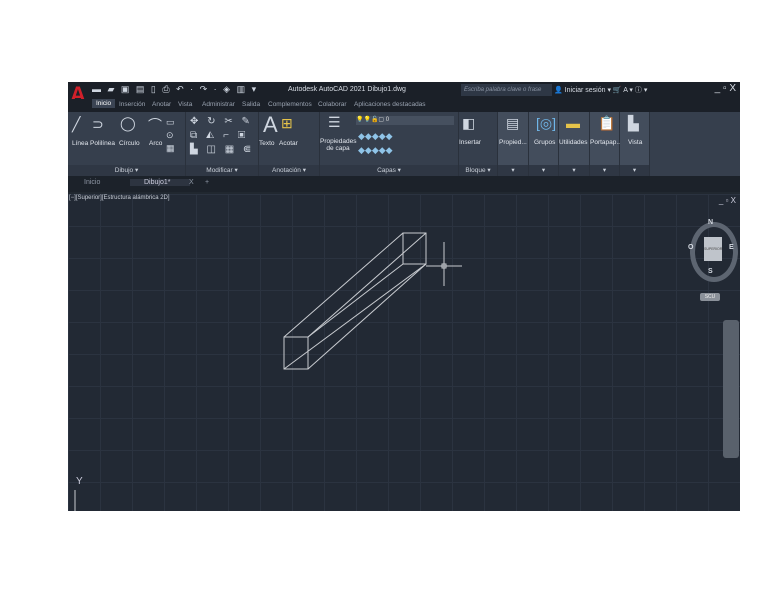 This screenshot has width=768, height=594. I want to click on panel-modificar: ✥ ↻ ✂ ✎ ⧉ ◭ ⌐ ▣ ▙ ◫ ▦ ⋐ Modificar ▾, so click(222, 144).